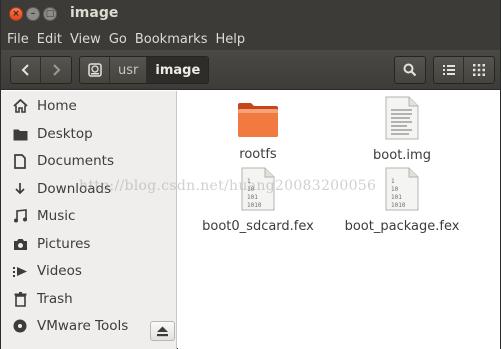 This screenshot has height=349, width=501. I want to click on sidebar-item-desktop: Desktop, so click(89, 134).